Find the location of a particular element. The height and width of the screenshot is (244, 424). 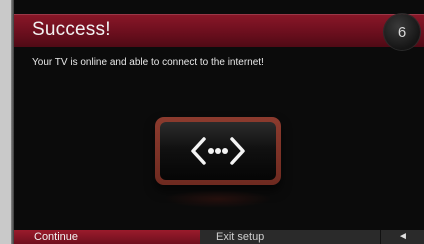

page-title: Success! is located at coordinates (71, 29).